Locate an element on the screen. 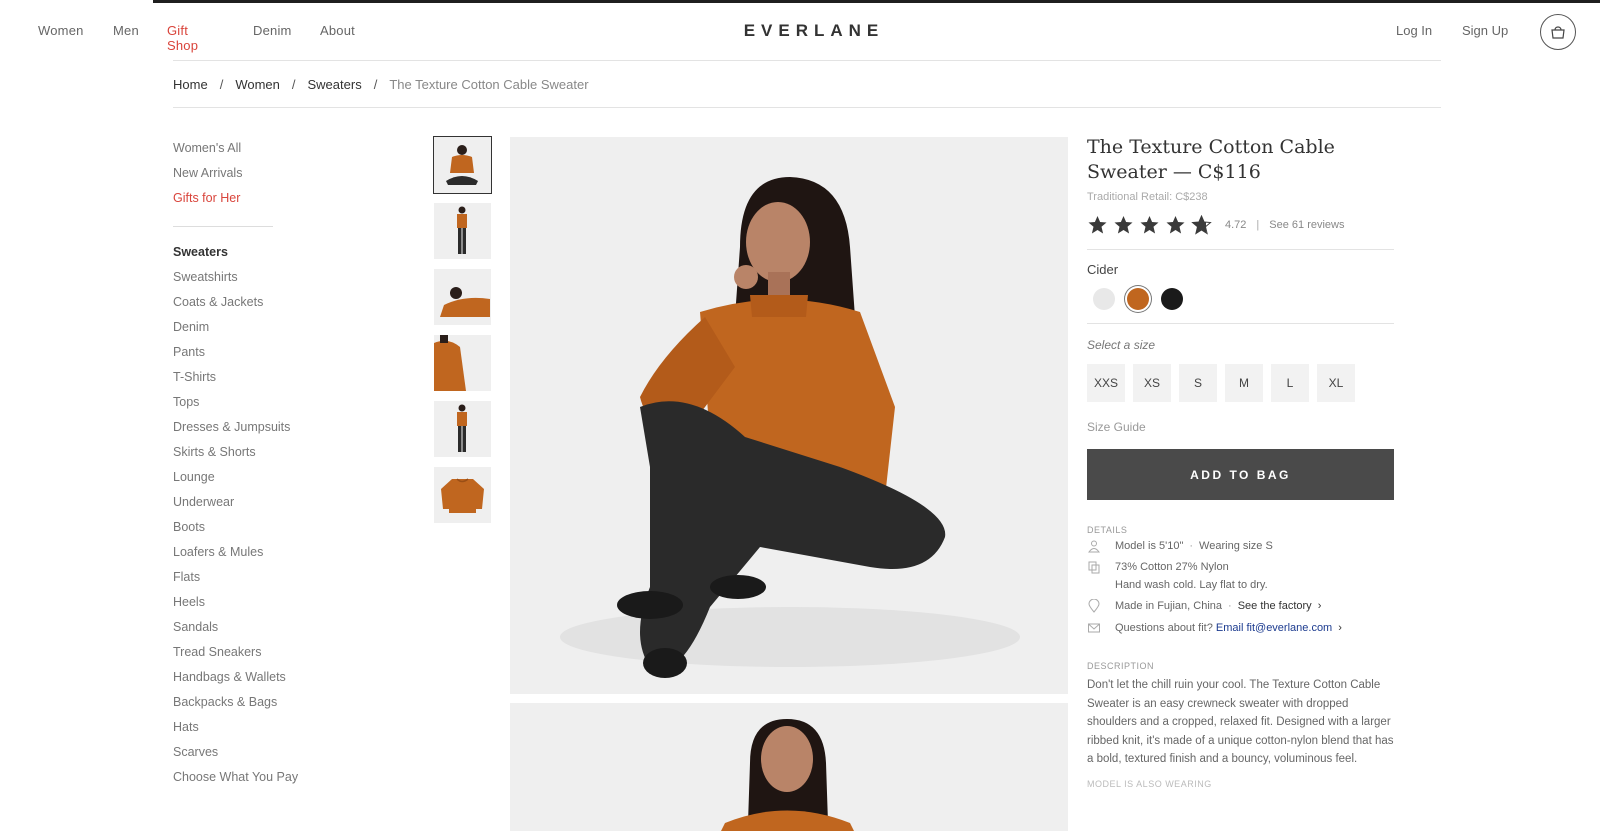 Image resolution: width=1600 pixels, height=831 pixels. swatch-light-gray is located at coordinates (1104, 299).